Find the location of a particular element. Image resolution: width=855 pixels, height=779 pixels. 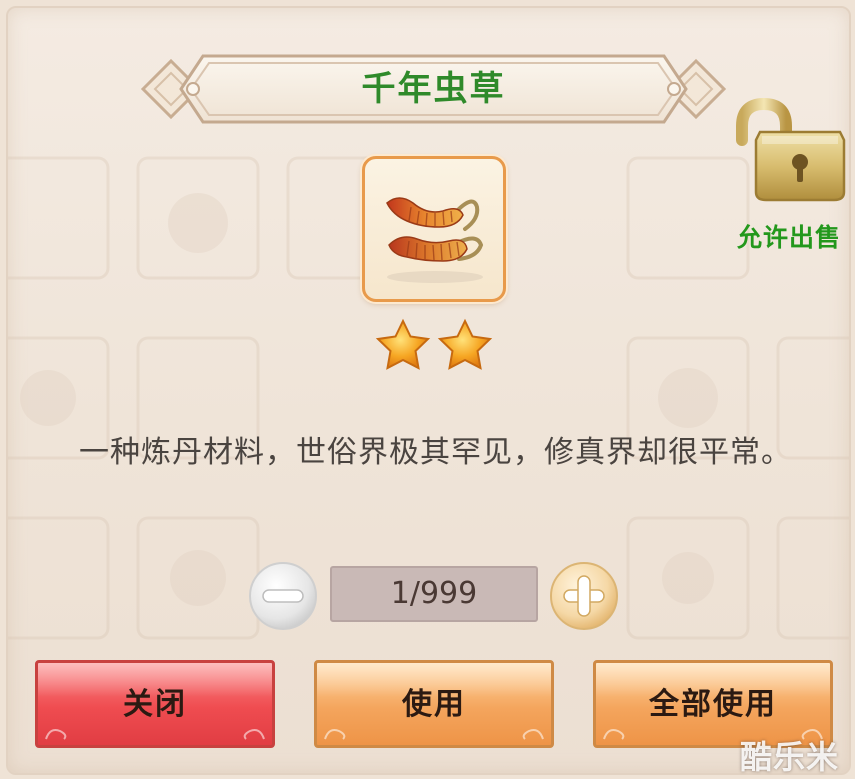

increase-quantity-button is located at coordinates (584, 596).